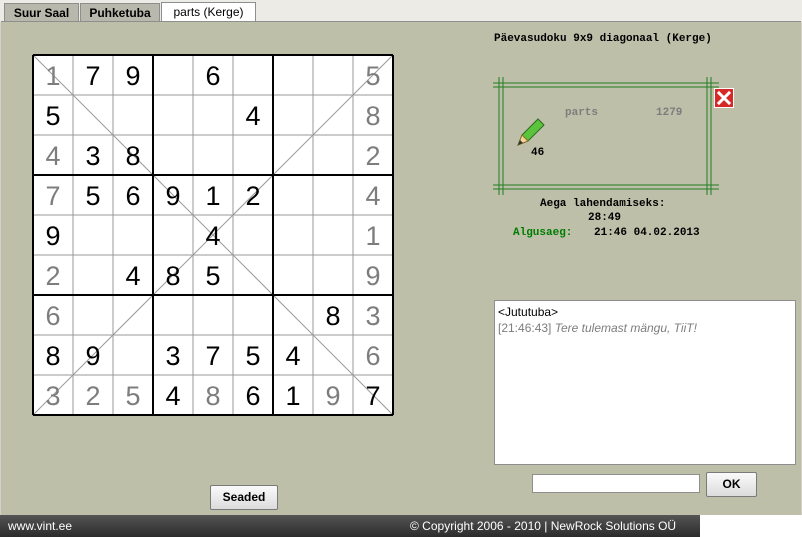 The height and width of the screenshot is (537, 802). What do you see at coordinates (625, 328) in the screenshot?
I see `chat-message-text: Tere tulemast mängu, TiiT!` at bounding box center [625, 328].